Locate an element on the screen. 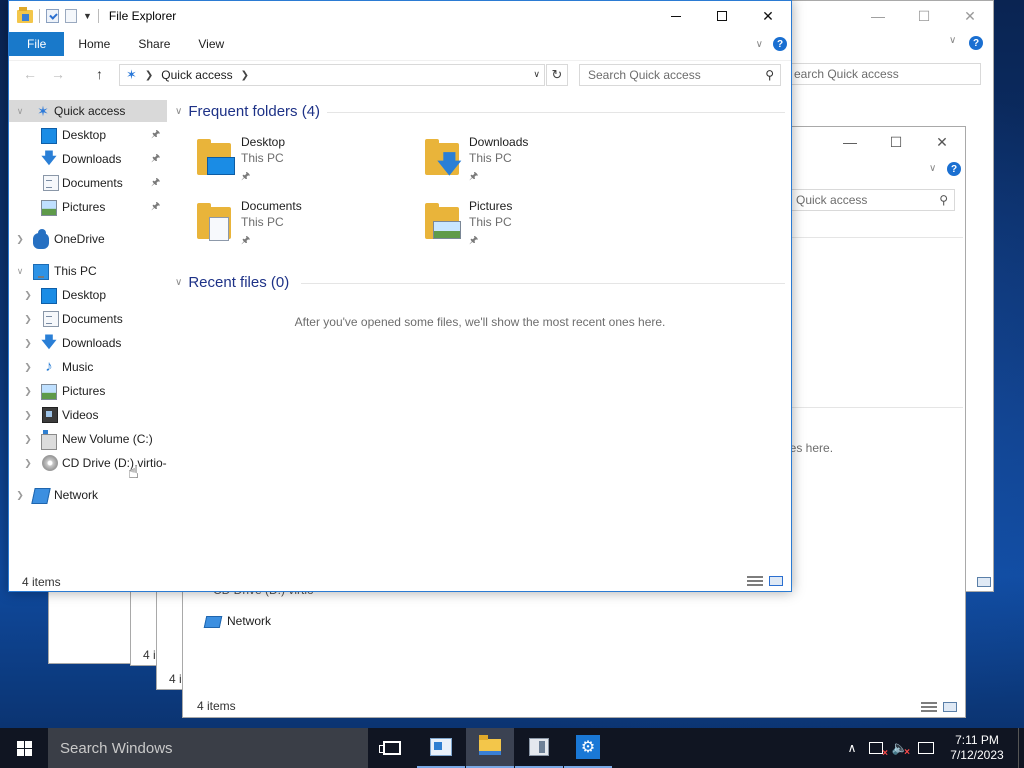  forward-button: → is located at coordinates (58, 74).